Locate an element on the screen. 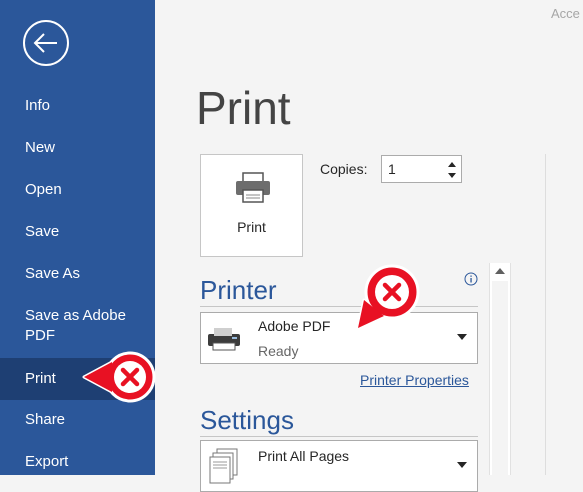 The height and width of the screenshot is (492, 583). sidebar-item-save-as-adobe-pdf: Save as Adobe PDF is located at coordinates (77, 326).